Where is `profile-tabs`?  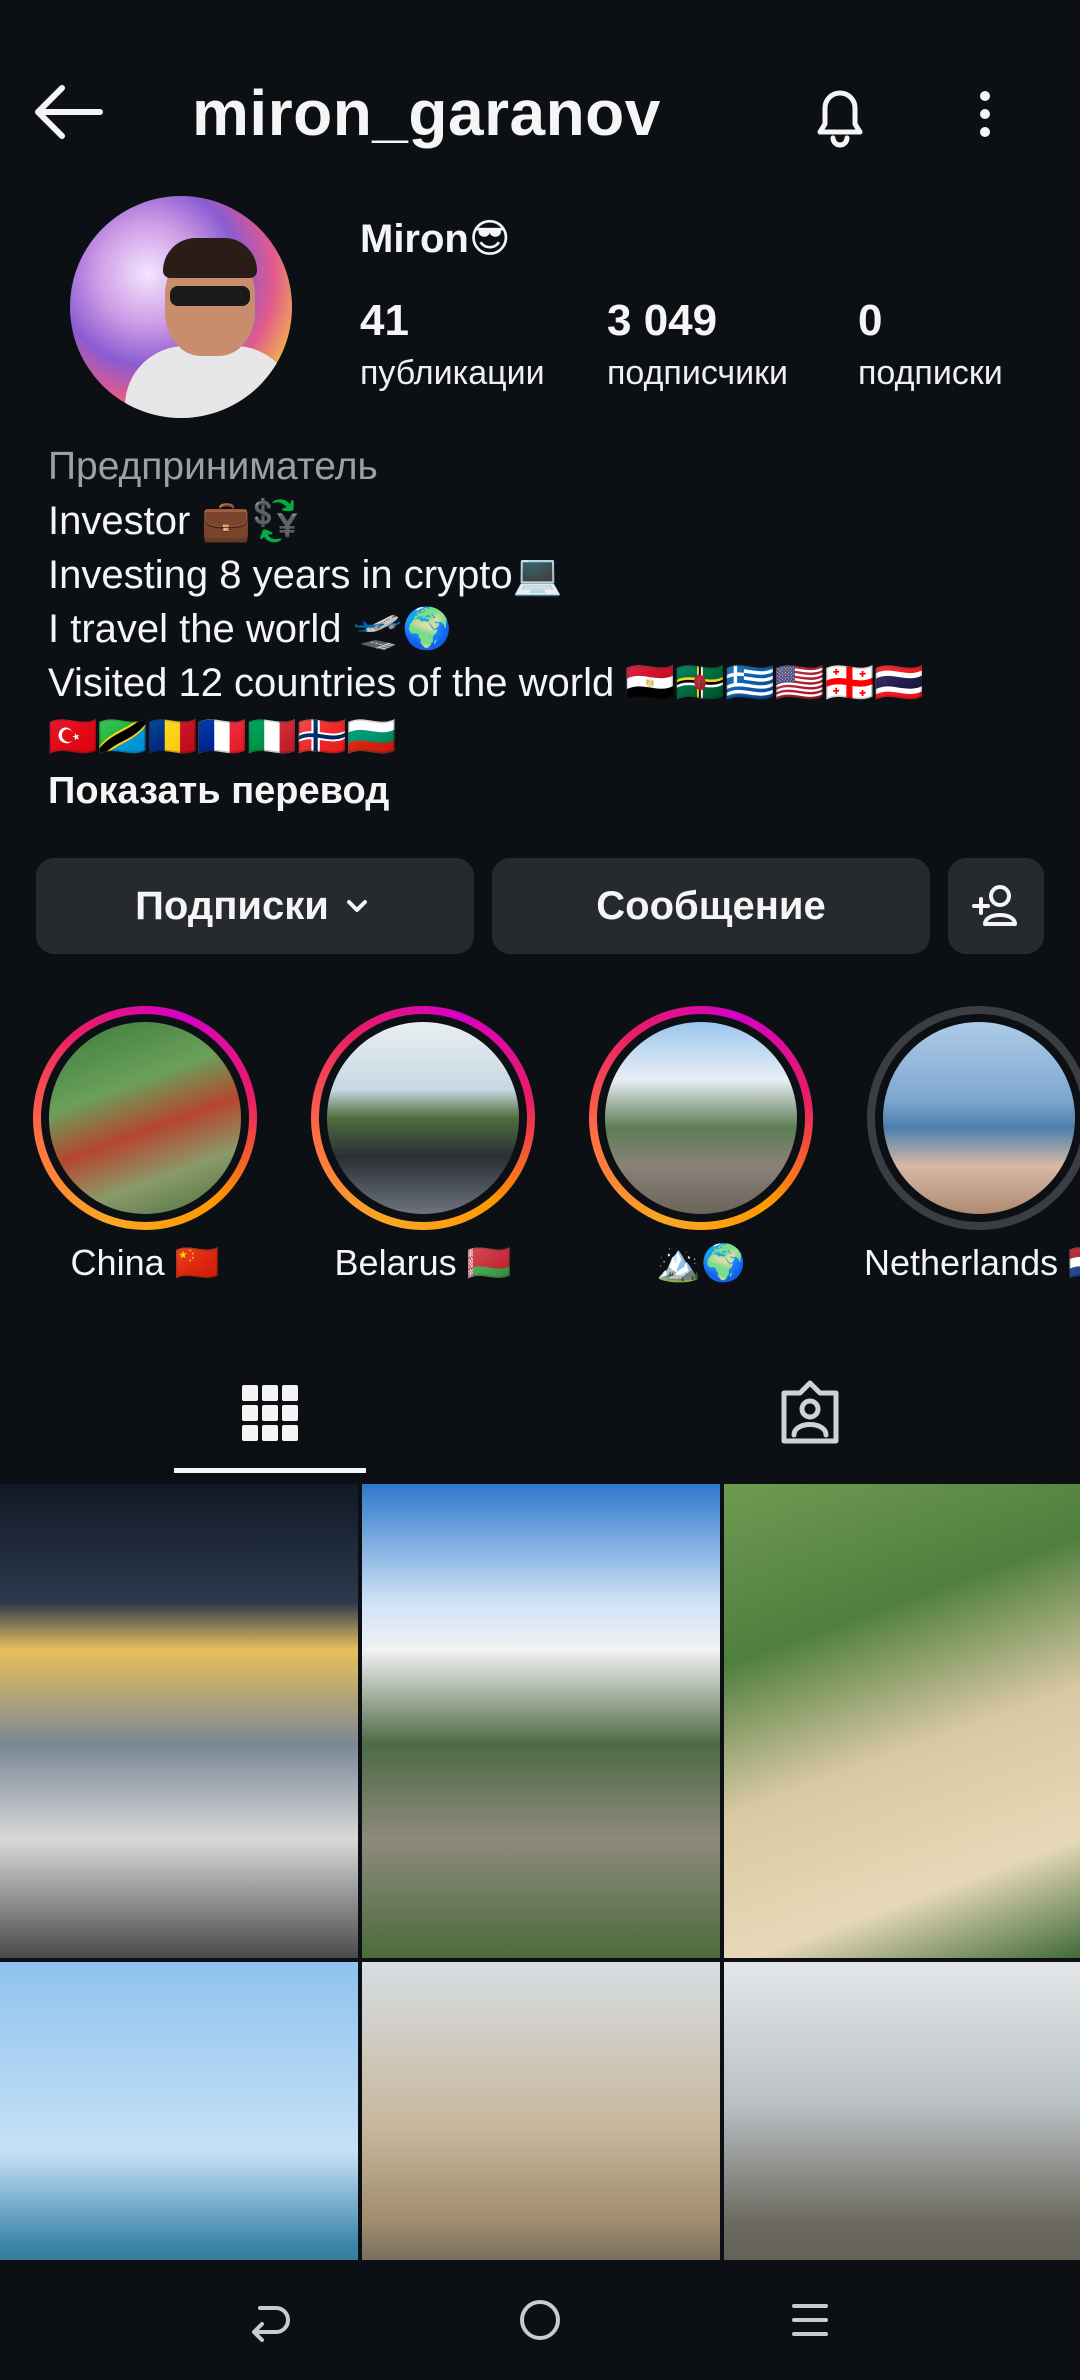 profile-tabs is located at coordinates (540, 1413).